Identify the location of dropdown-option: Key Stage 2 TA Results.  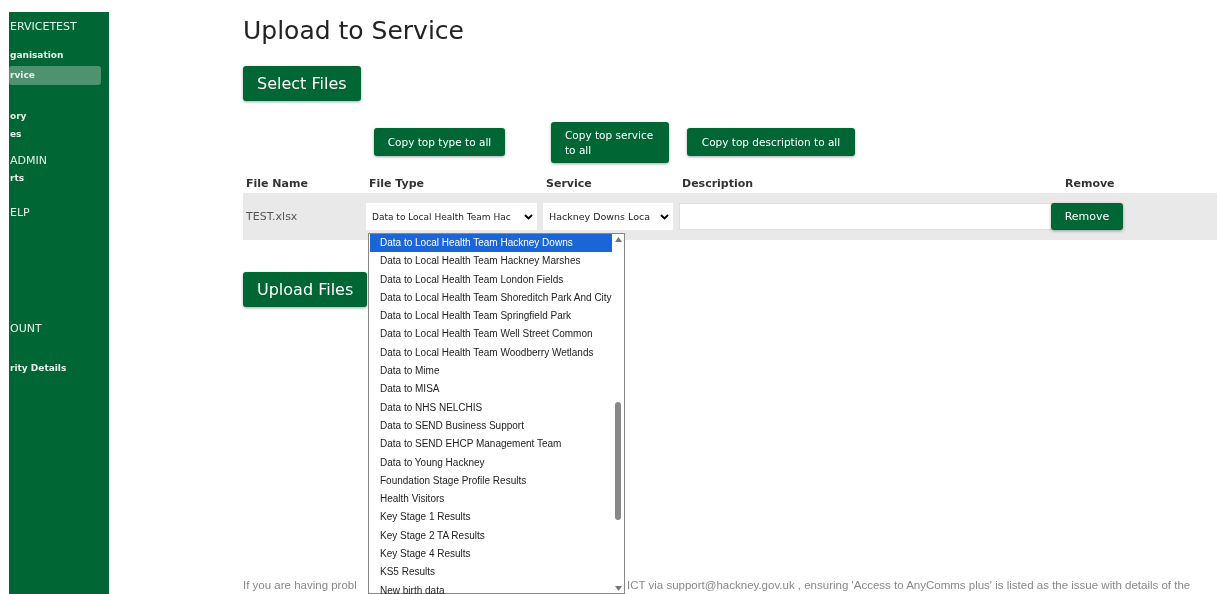
(491, 536).